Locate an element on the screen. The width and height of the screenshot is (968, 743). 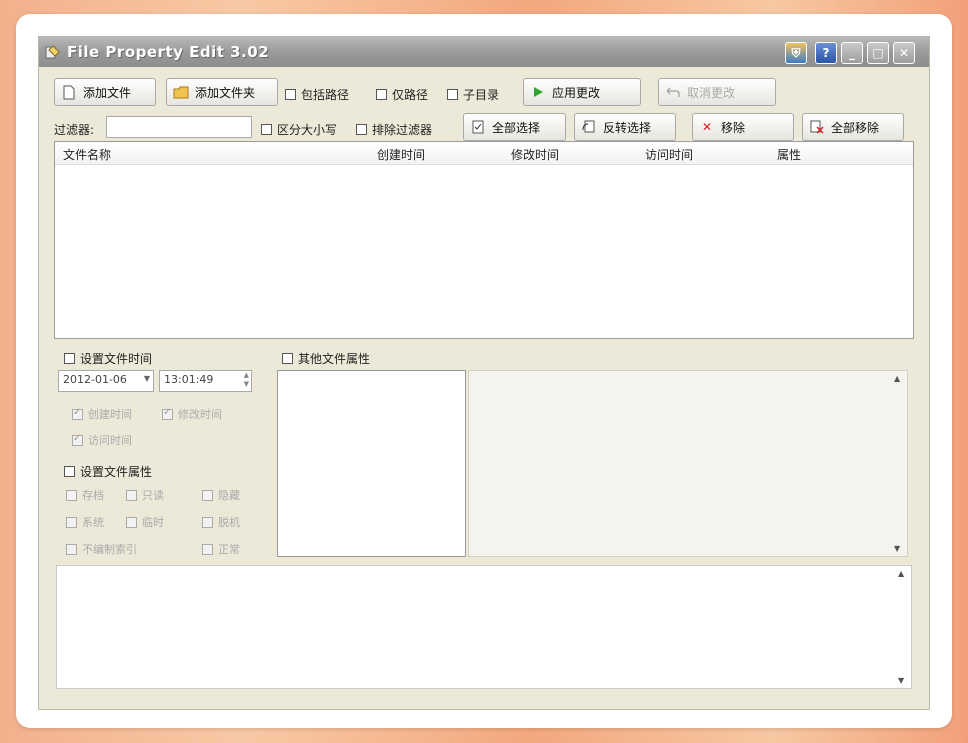
not-indexed-checkbox: 不编制索引 is located at coordinates (101, 549).